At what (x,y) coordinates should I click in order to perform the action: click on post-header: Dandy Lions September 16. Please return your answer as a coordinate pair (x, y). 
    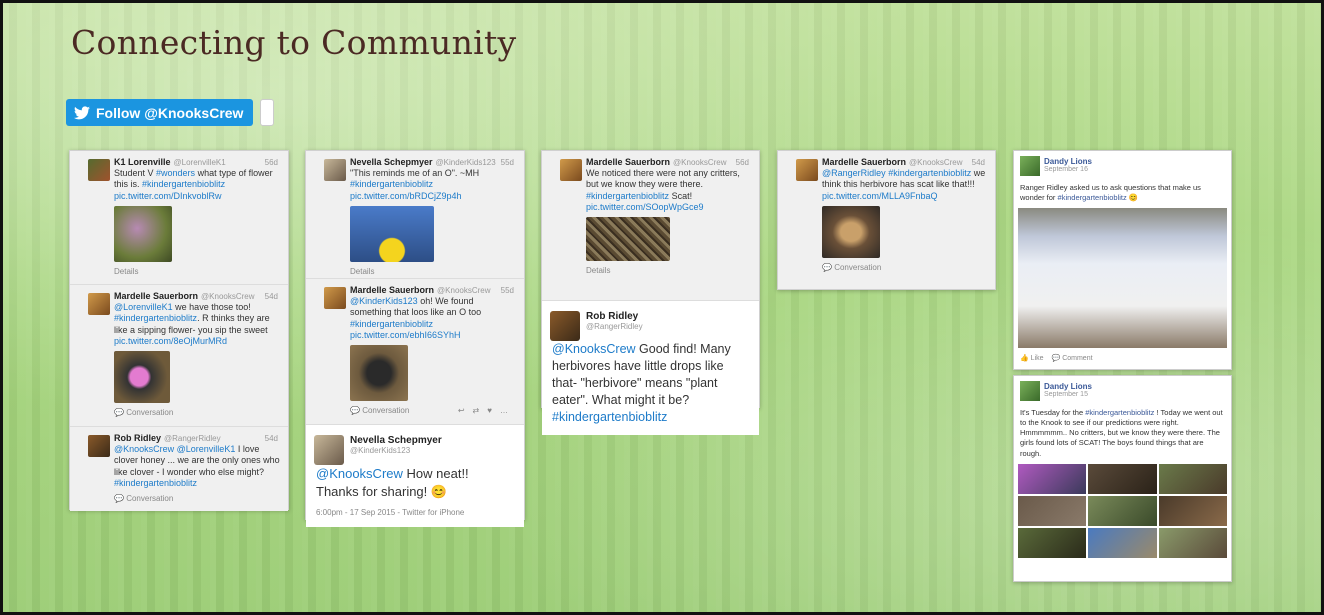
    Looking at the image, I should click on (1122, 166).